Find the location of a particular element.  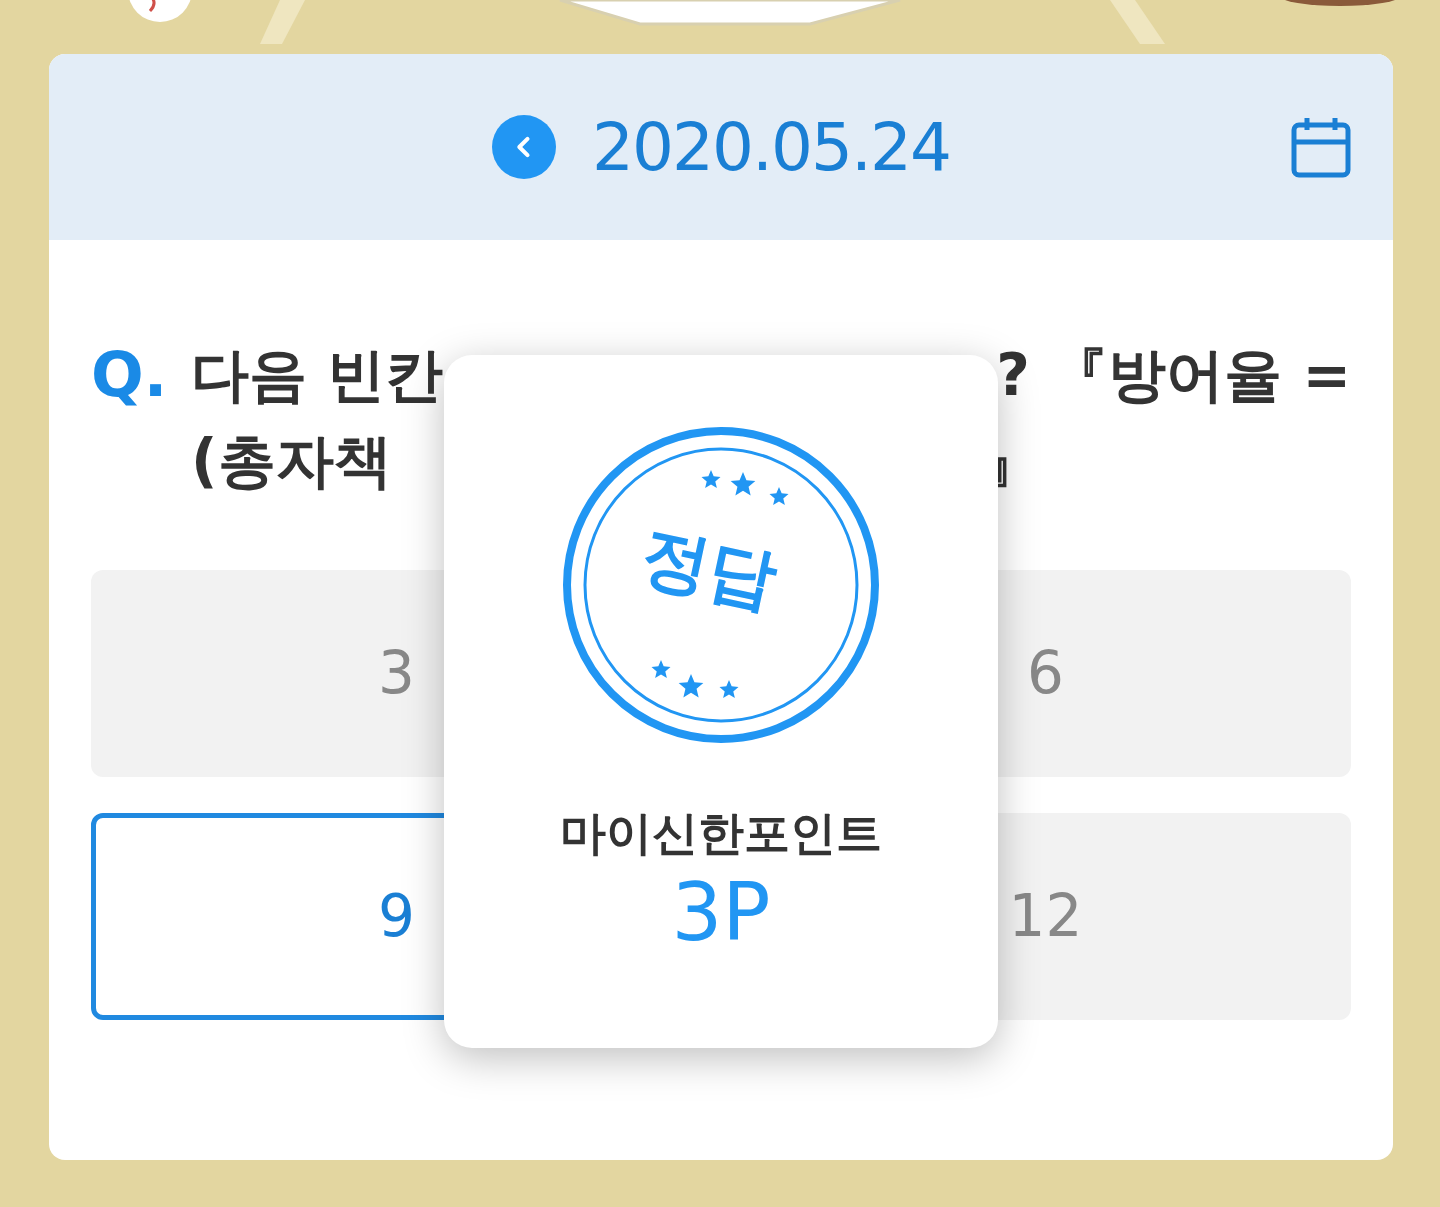

question-text: 다음 빈칸 is located at coordinates (317, 375).